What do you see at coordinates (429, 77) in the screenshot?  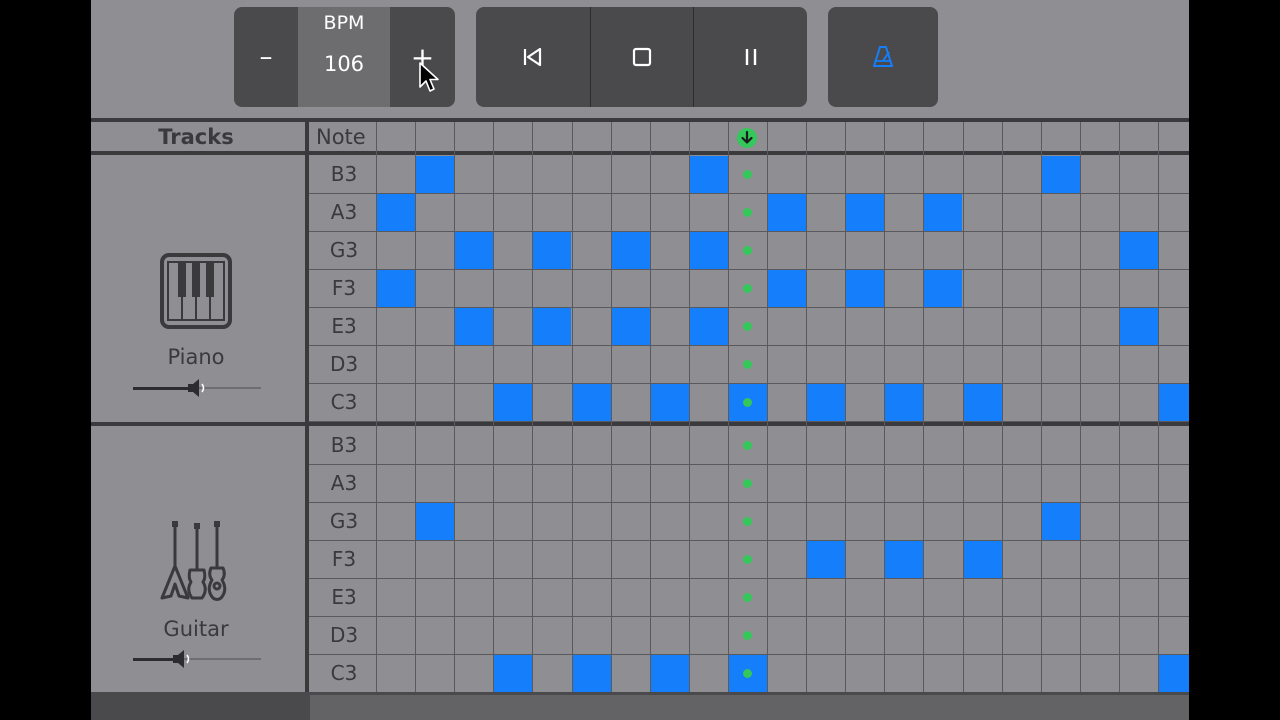 I see `mouse-cursor-icon` at bounding box center [429, 77].